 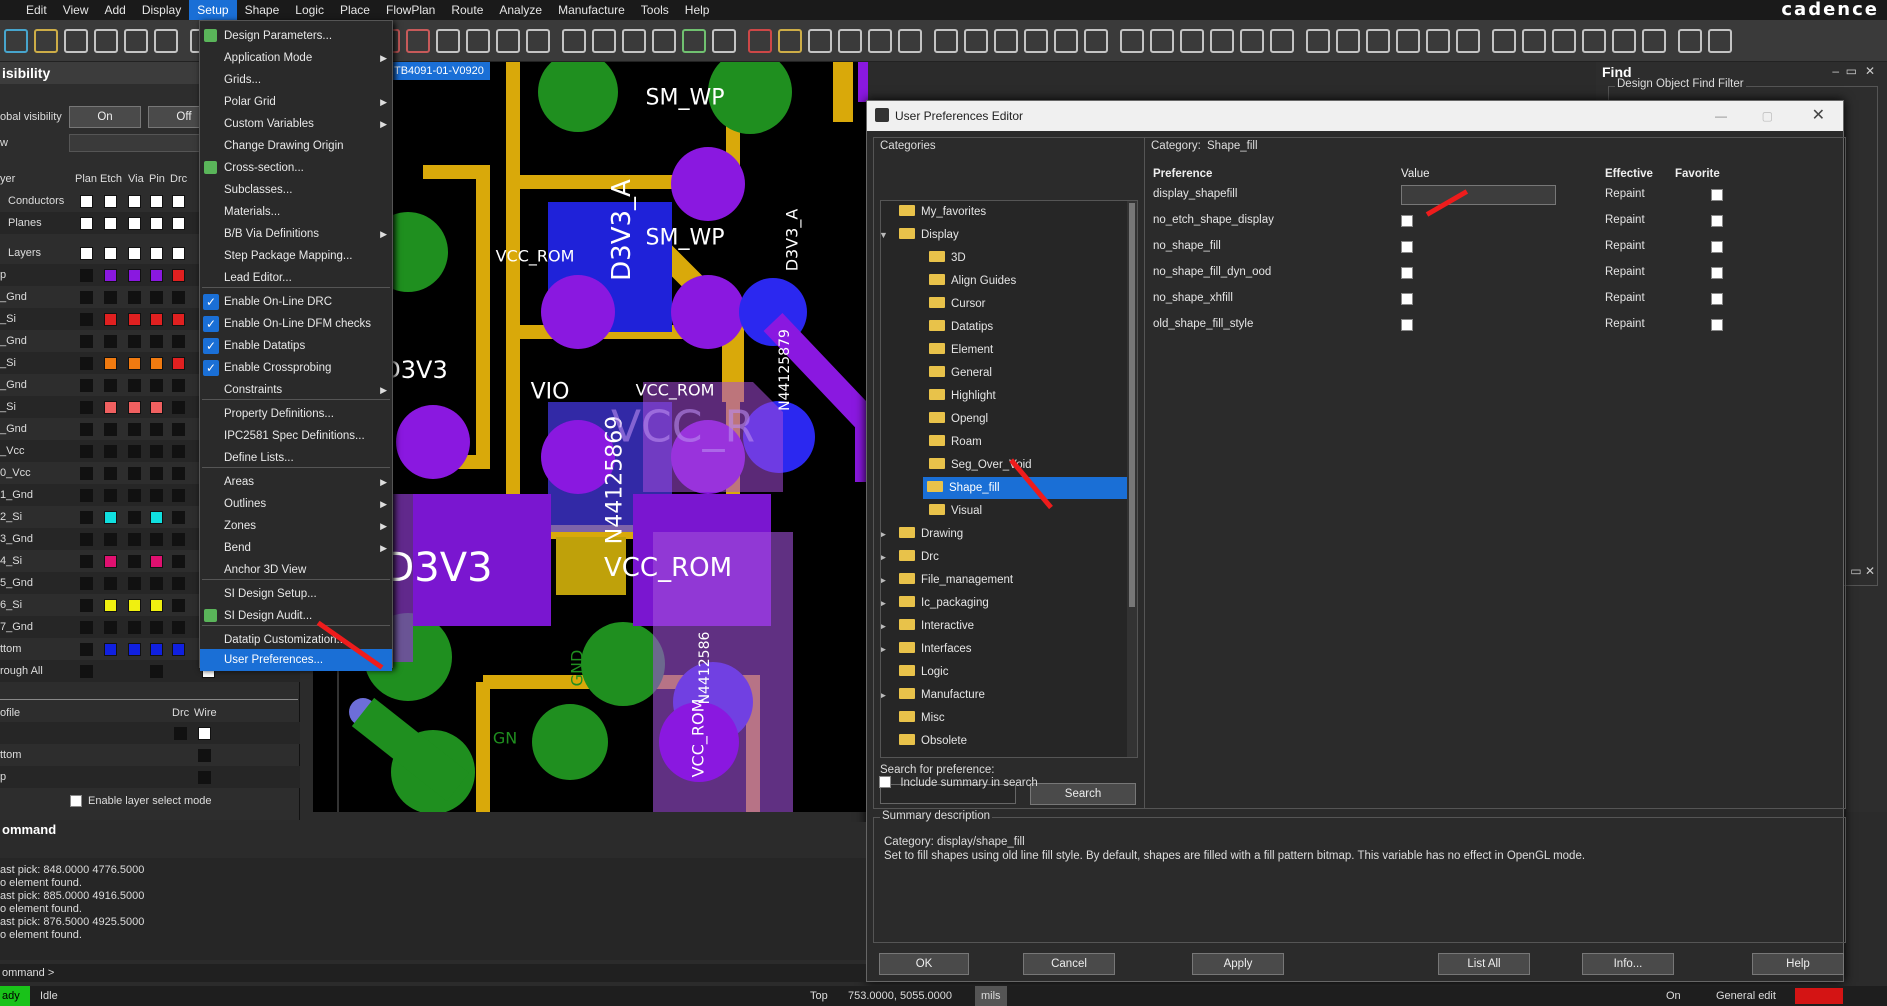 I want to click on find-float-icon: ▭, so click(x=1851, y=71).